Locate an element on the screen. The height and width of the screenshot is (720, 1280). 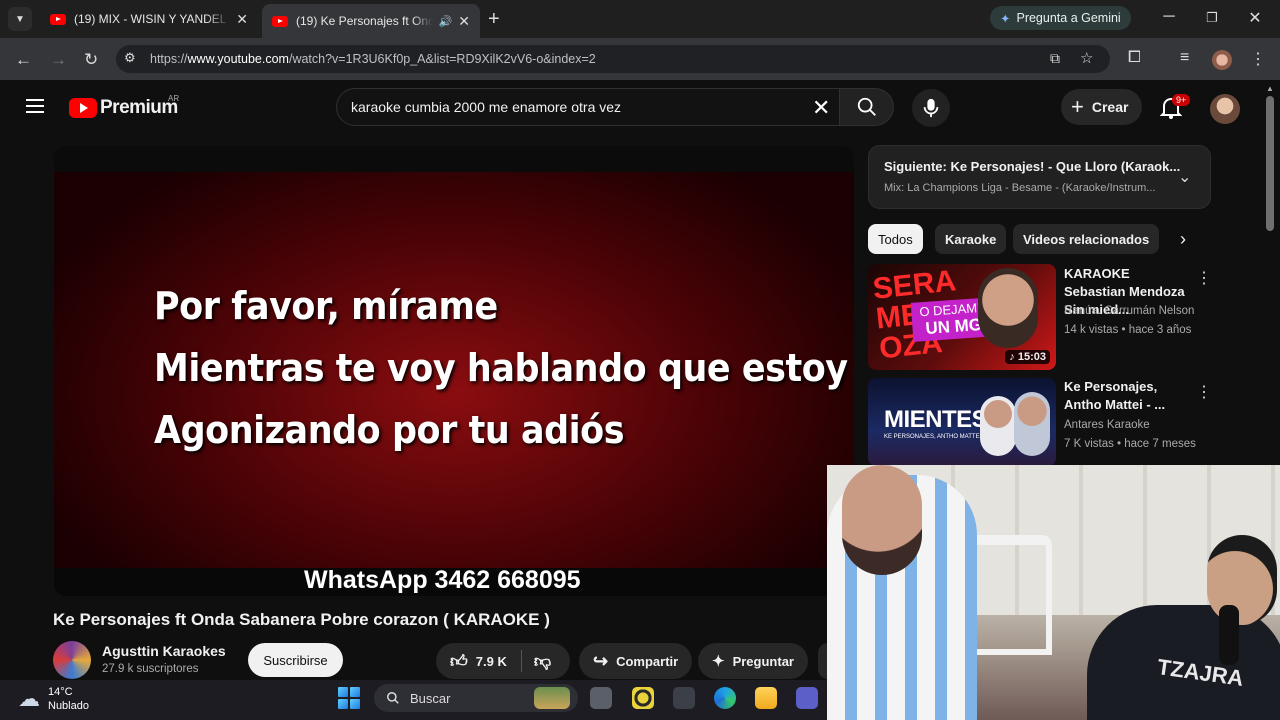
channel-name: Agusttin Karaokes is located at coordinates (164, 651).